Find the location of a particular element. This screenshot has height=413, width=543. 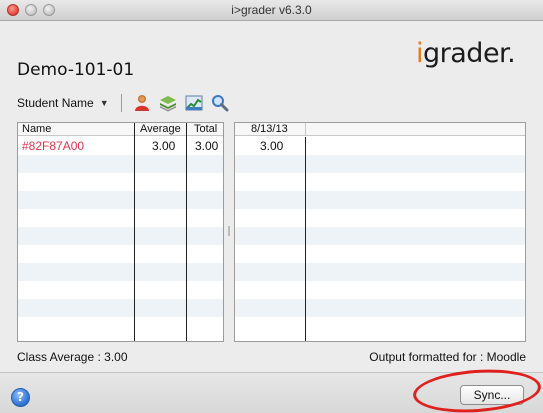

student-button is located at coordinates (142, 103).